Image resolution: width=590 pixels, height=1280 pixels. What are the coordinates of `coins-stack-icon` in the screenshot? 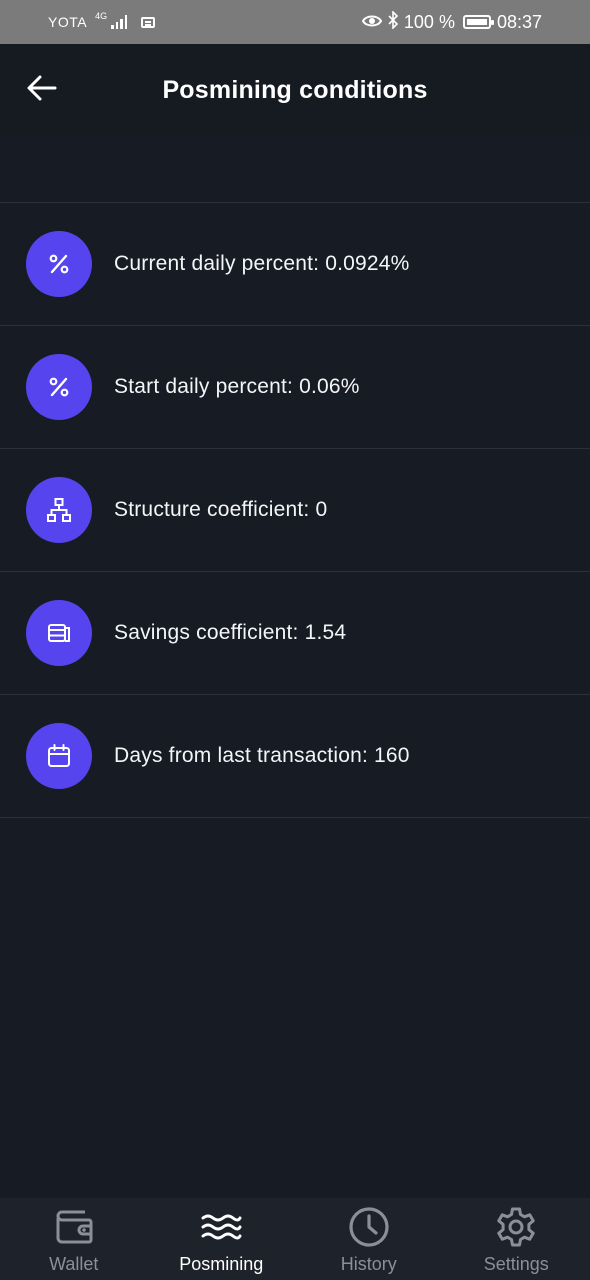 It's located at (59, 633).